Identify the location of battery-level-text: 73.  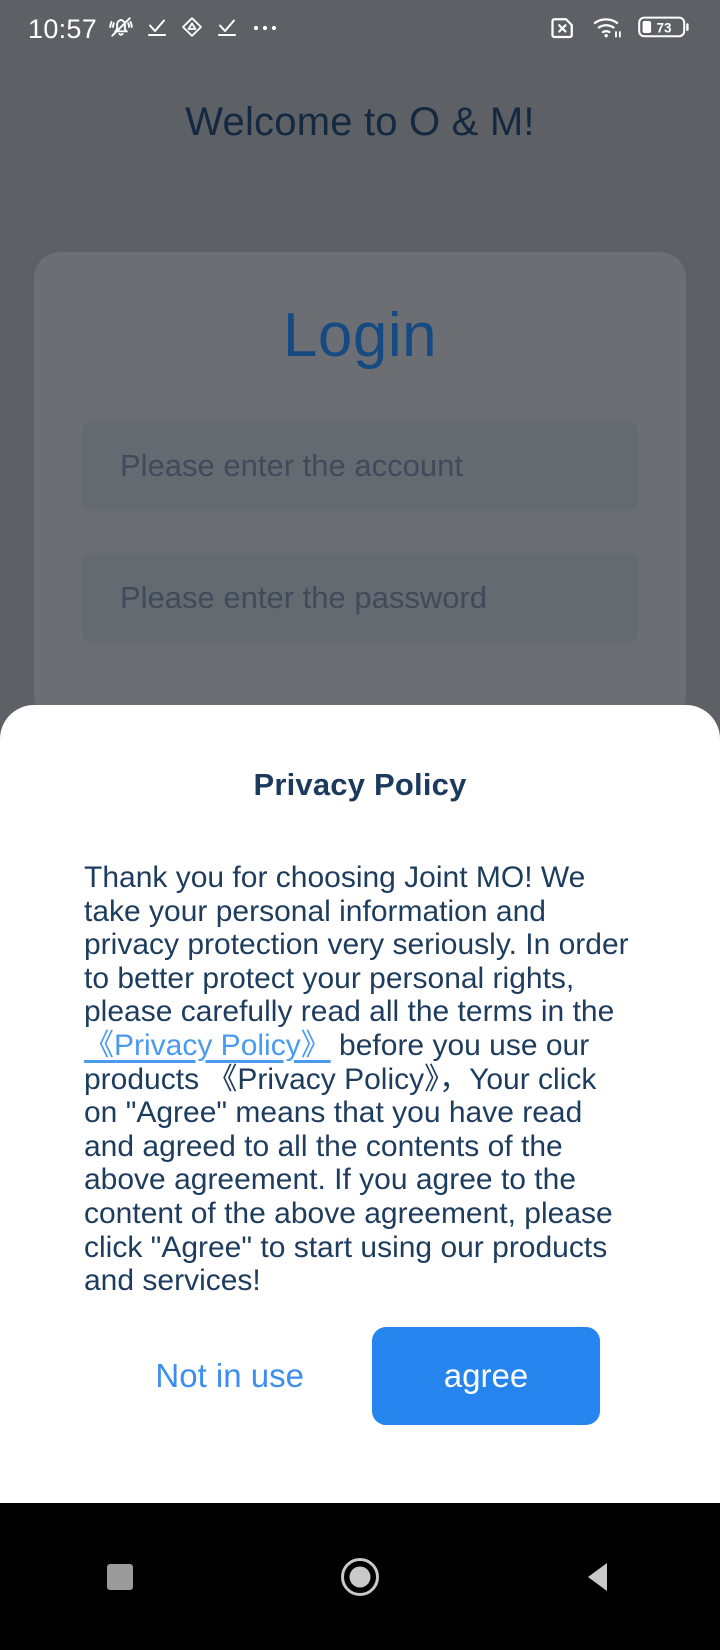
(664, 27).